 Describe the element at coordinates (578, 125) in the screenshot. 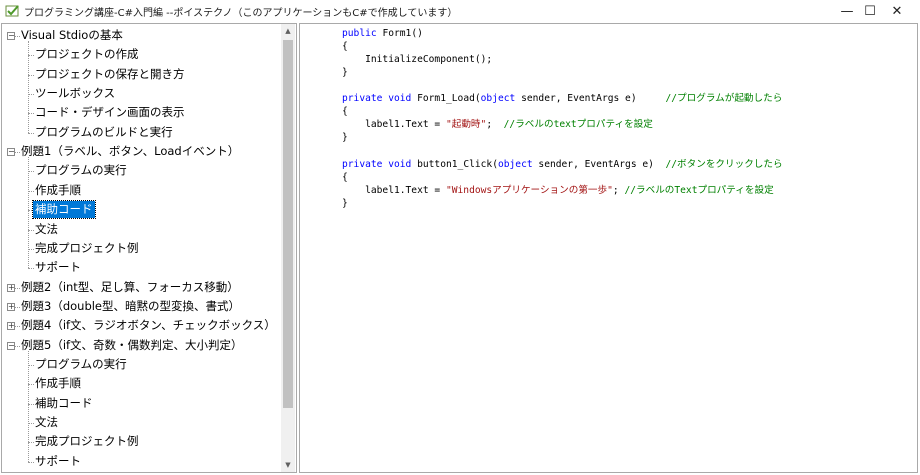

I see `code-comment: //ラベルのtextプロパティを設定` at that location.